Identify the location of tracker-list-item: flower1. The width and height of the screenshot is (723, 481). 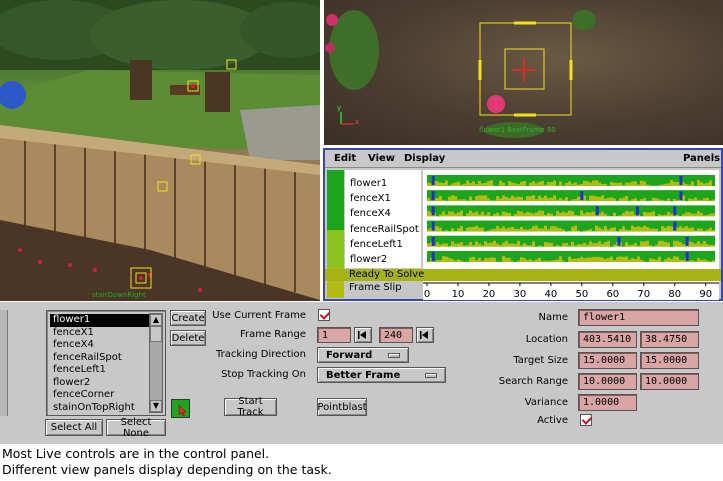
(100, 320).